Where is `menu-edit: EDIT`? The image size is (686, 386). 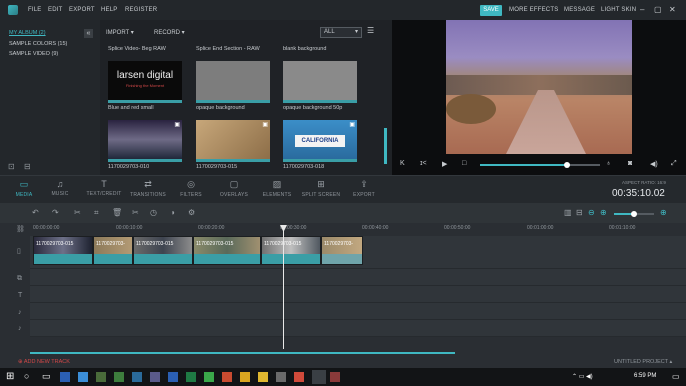 menu-edit: EDIT is located at coordinates (55, 10).